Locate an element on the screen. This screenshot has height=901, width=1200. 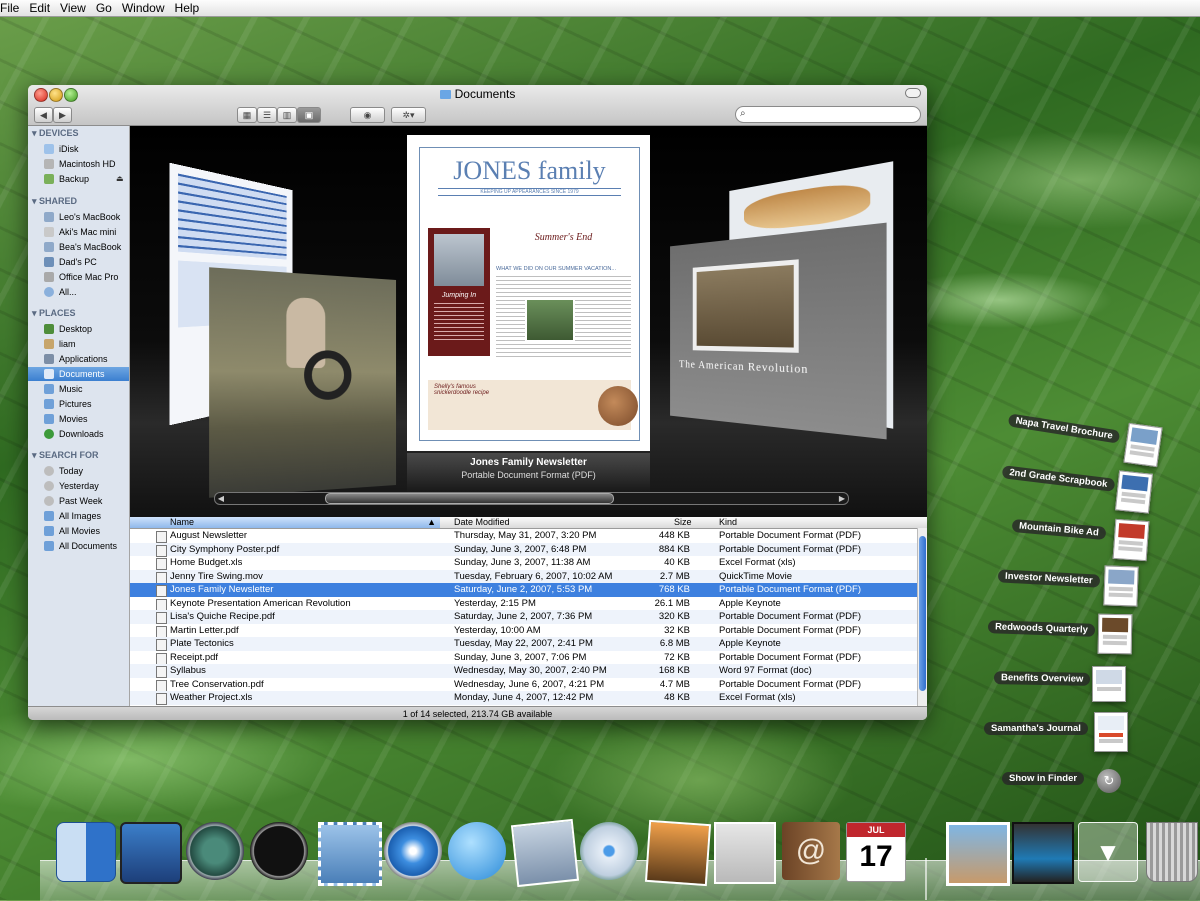
icon-view-button: ▦ is located at coordinates (247, 115).